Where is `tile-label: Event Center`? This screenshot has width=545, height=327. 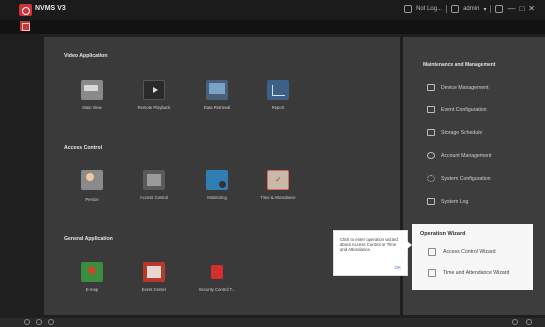
tile-label: Event Center is located at coordinates (154, 289).